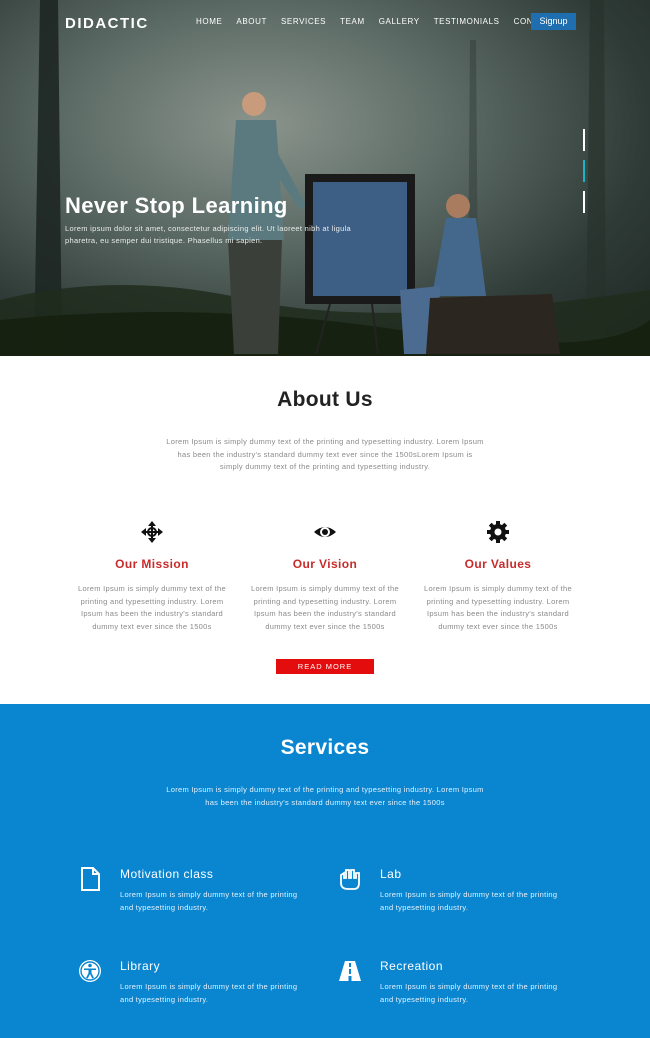 The height and width of the screenshot is (1038, 650). I want to click on hero-title: Never Stop Learning, so click(176, 205).